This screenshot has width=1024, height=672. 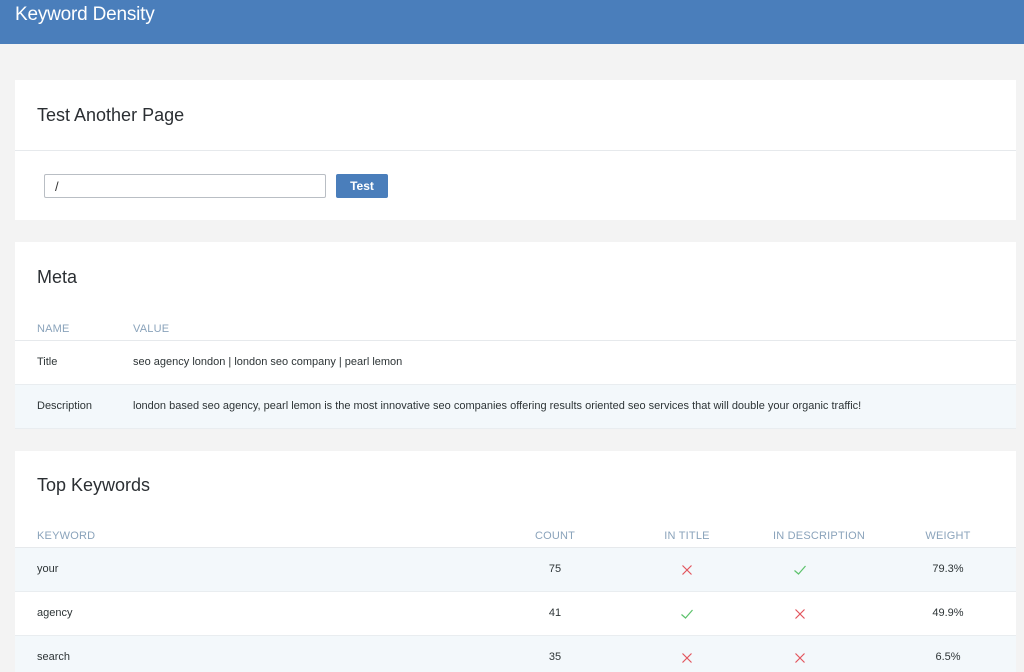 What do you see at coordinates (94, 485) in the screenshot?
I see `keywords-card-title: Top Keywords` at bounding box center [94, 485].